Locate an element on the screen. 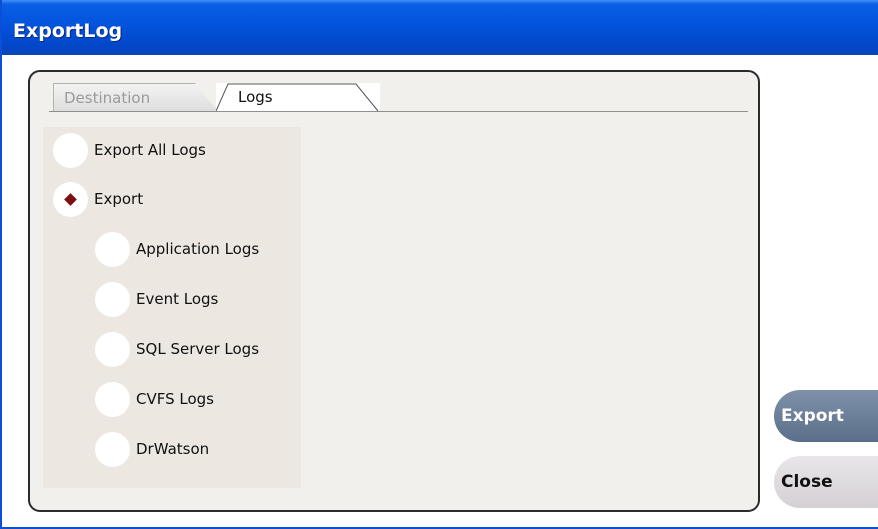 Image resolution: width=878 pixels, height=529 pixels. sql-server-logs-radio is located at coordinates (112, 349).